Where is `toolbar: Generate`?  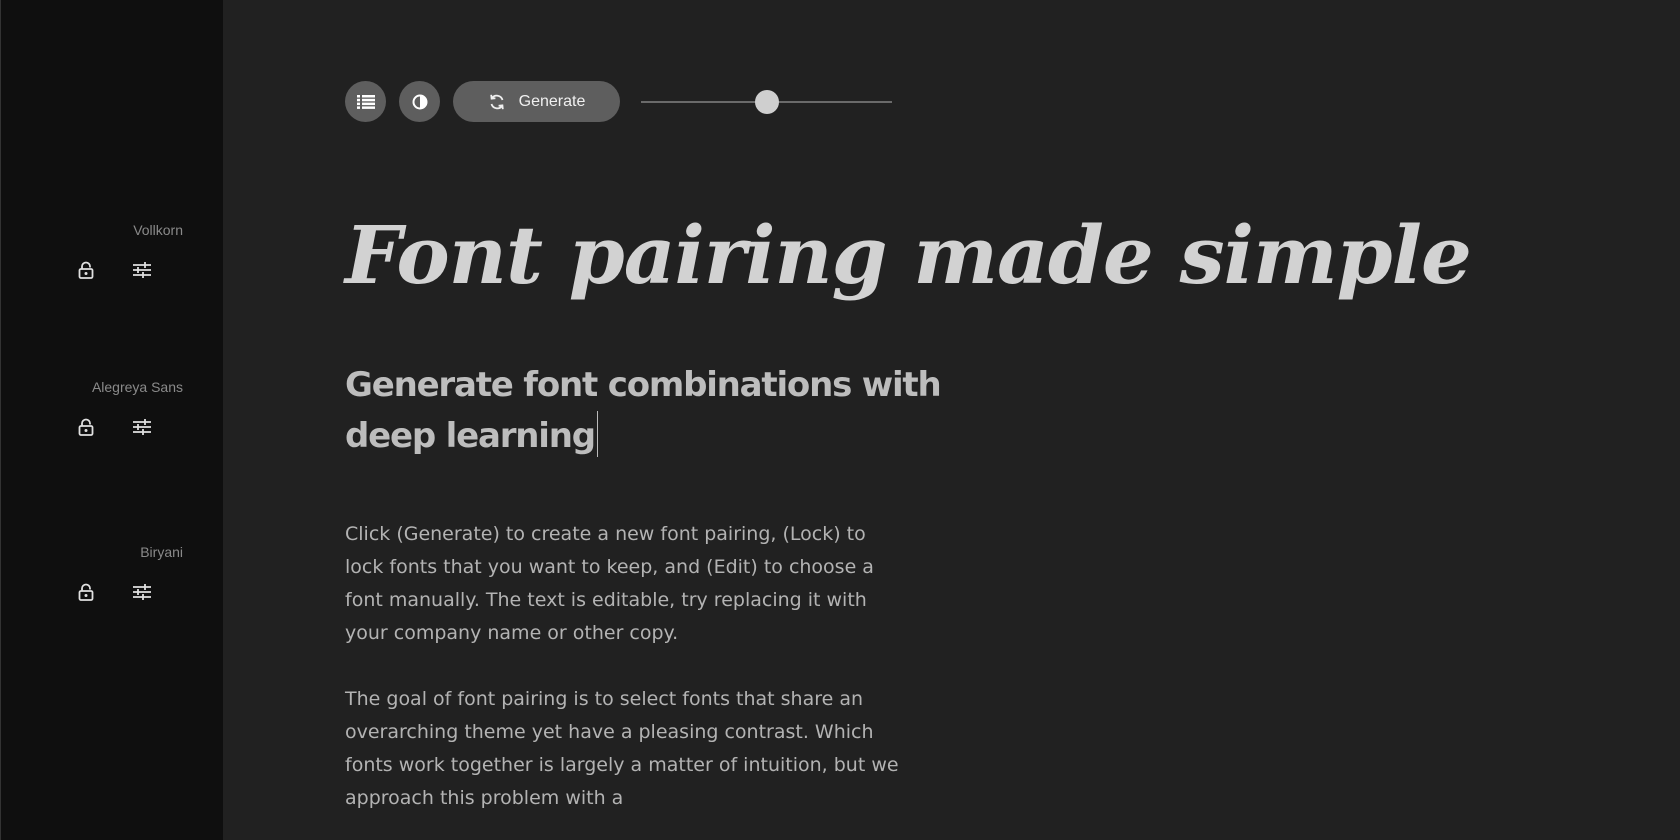 toolbar: Generate is located at coordinates (618, 101).